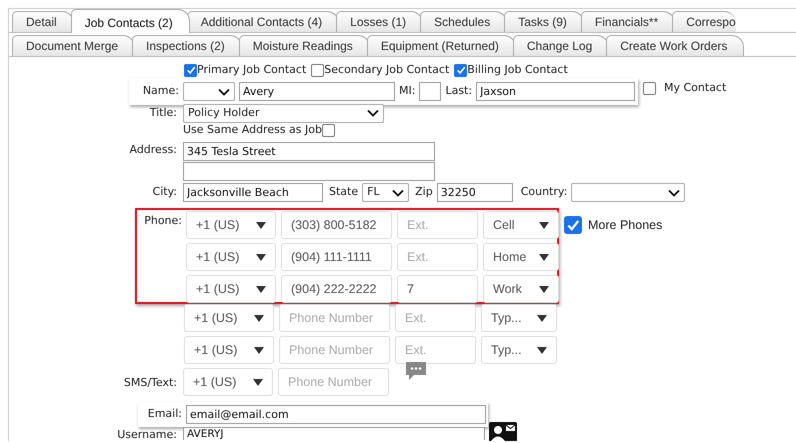 The image size is (796, 443). I want to click on prefix-select, so click(209, 91).